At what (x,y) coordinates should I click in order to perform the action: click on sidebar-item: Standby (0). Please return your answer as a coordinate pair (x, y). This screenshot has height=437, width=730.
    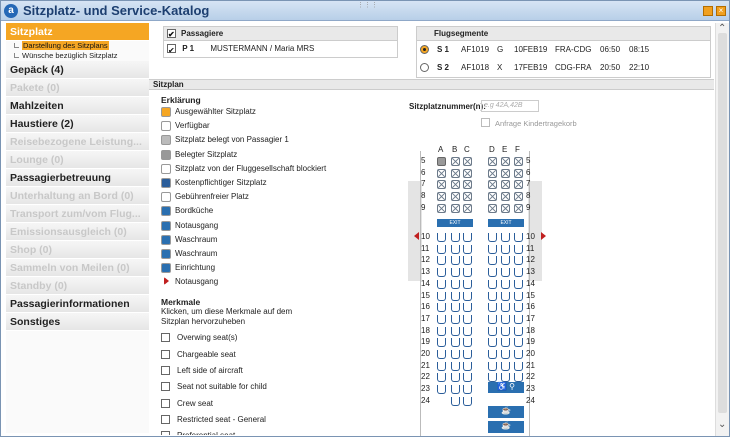
    Looking at the image, I should click on (77, 286).